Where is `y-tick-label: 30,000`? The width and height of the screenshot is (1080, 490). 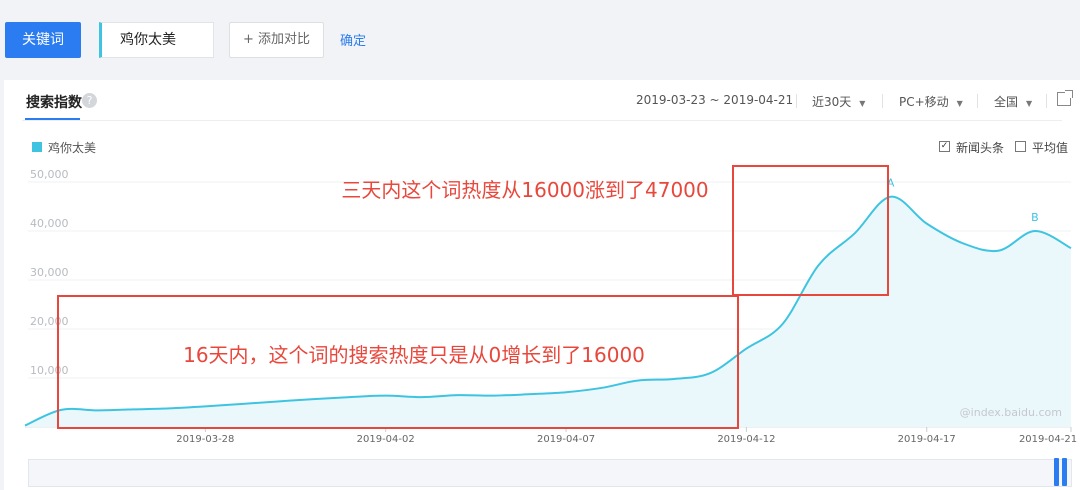 y-tick-label: 30,000 is located at coordinates (49, 272).